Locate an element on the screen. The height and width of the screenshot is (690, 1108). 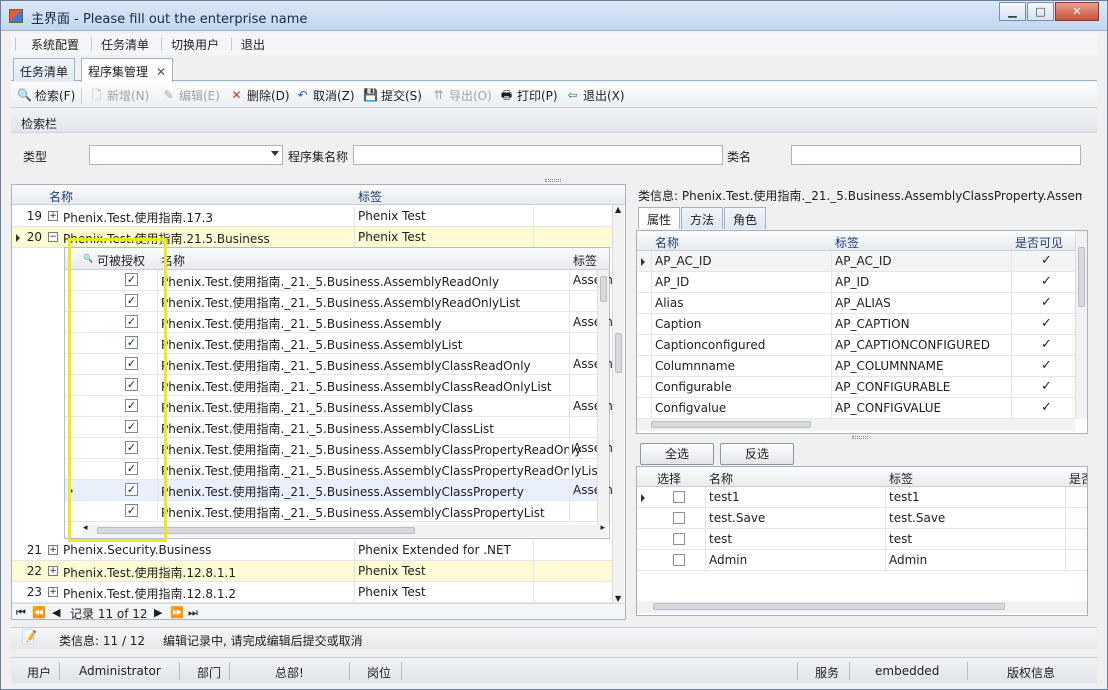
scroll-up-icon: ▲ is located at coordinates (618, 209).